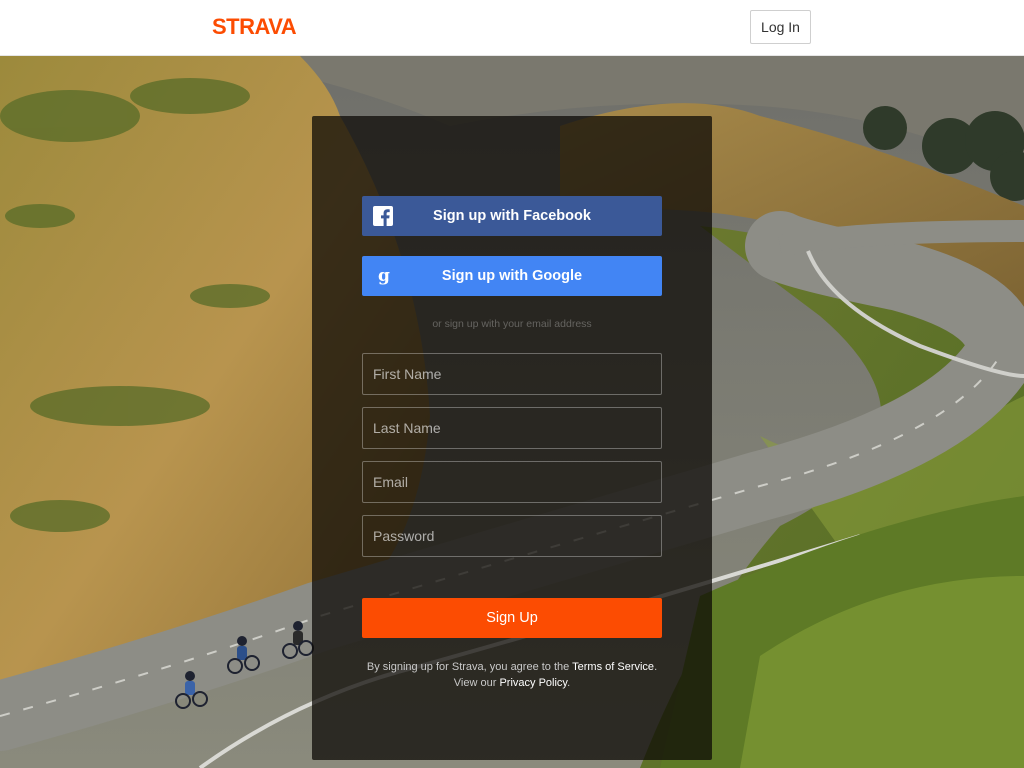 This screenshot has height=768, width=1024. Describe the element at coordinates (512, 28) in the screenshot. I see `top-nav: STRAVA Log In` at that location.